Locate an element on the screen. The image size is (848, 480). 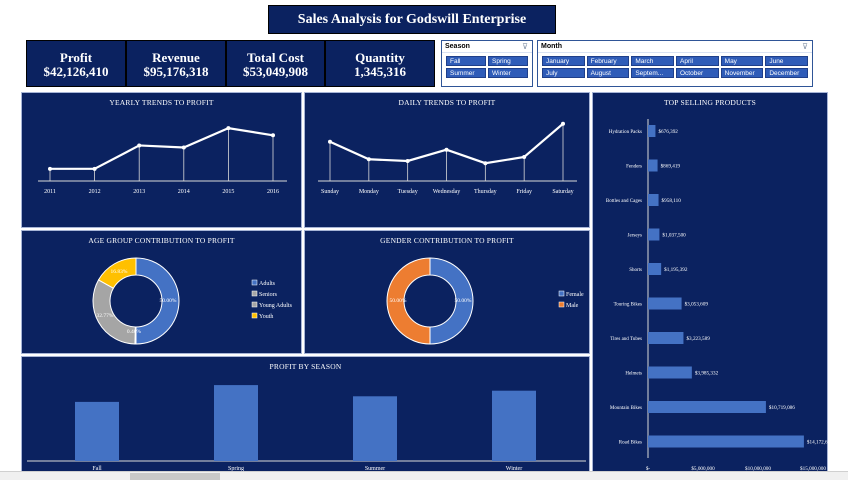
y-tick-label: Shorts is located at coordinates (635, 270).